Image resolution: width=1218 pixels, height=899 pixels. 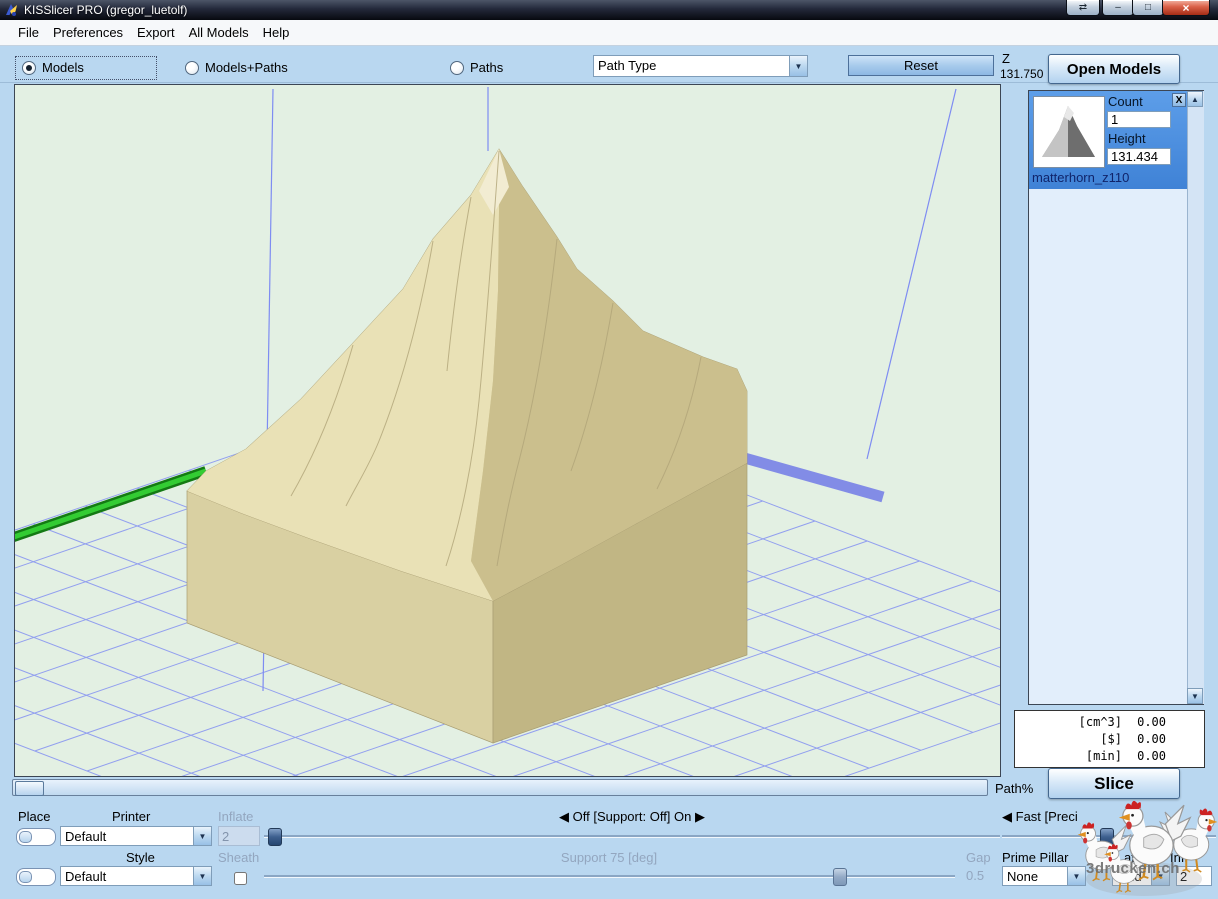 I want to click on scroll-down-button: ▼, so click(x=1195, y=696).